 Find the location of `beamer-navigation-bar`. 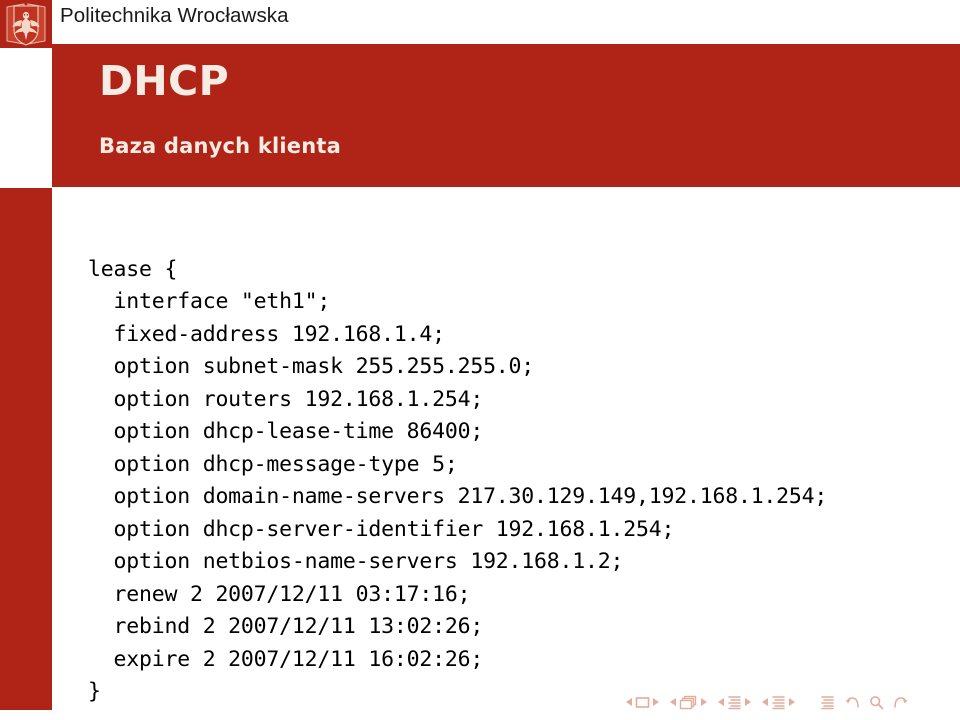

beamer-navigation-bar is located at coordinates (767, 702).